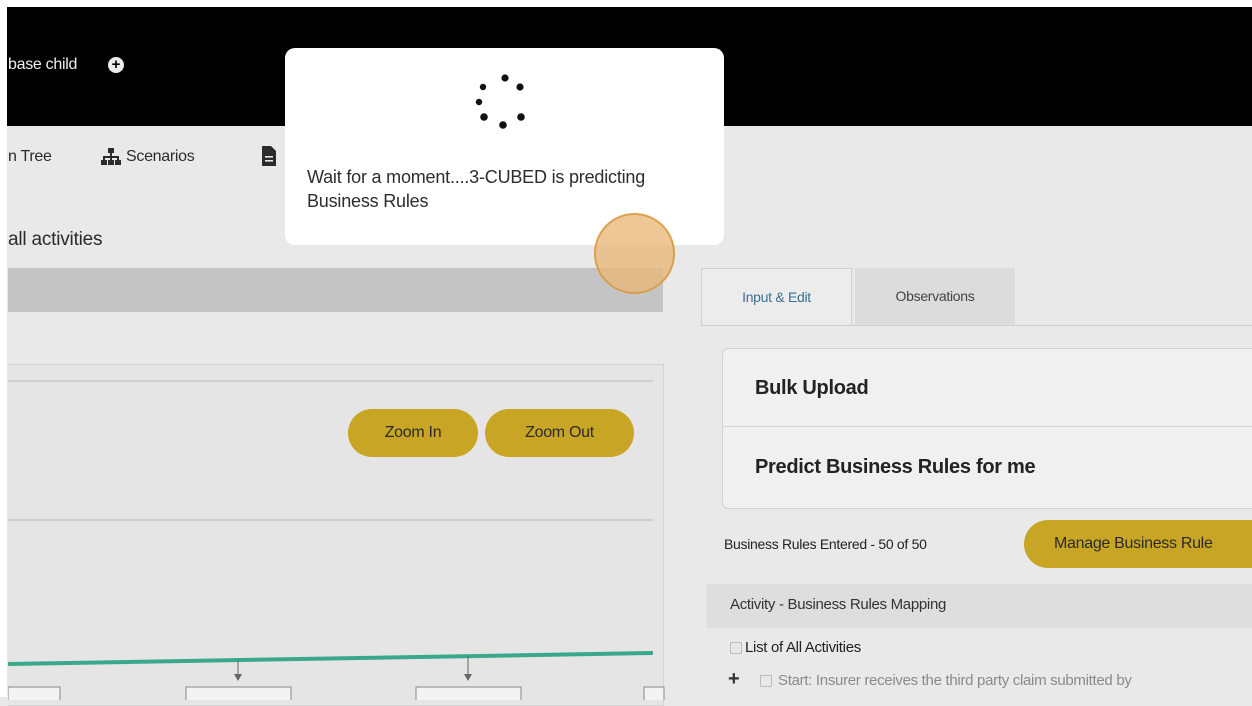 Image resolution: width=1252 pixels, height=706 pixels. Describe the element at coordinates (803, 647) in the screenshot. I see `list-all-activities-label: List of All Activities` at that location.